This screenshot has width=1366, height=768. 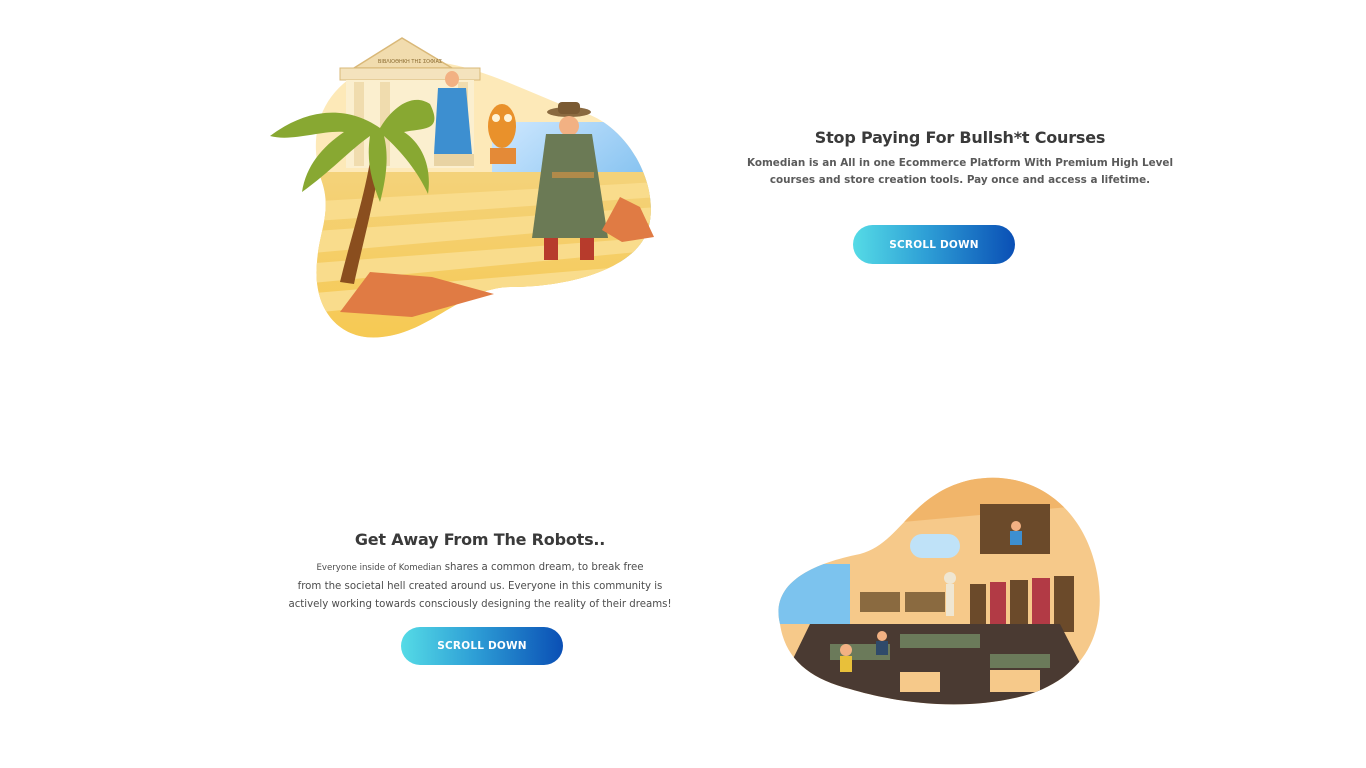 I want to click on scroll-down-button-2: SCROLL DOWN, so click(x=482, y=646).